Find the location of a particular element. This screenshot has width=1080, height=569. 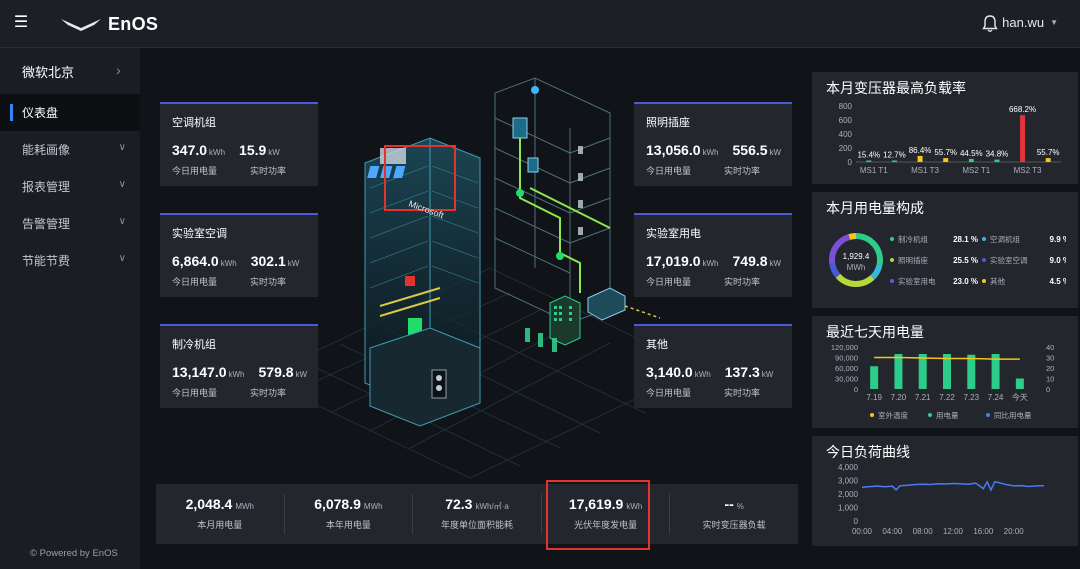

legend-label: 其他 is located at coordinates (997, 281).